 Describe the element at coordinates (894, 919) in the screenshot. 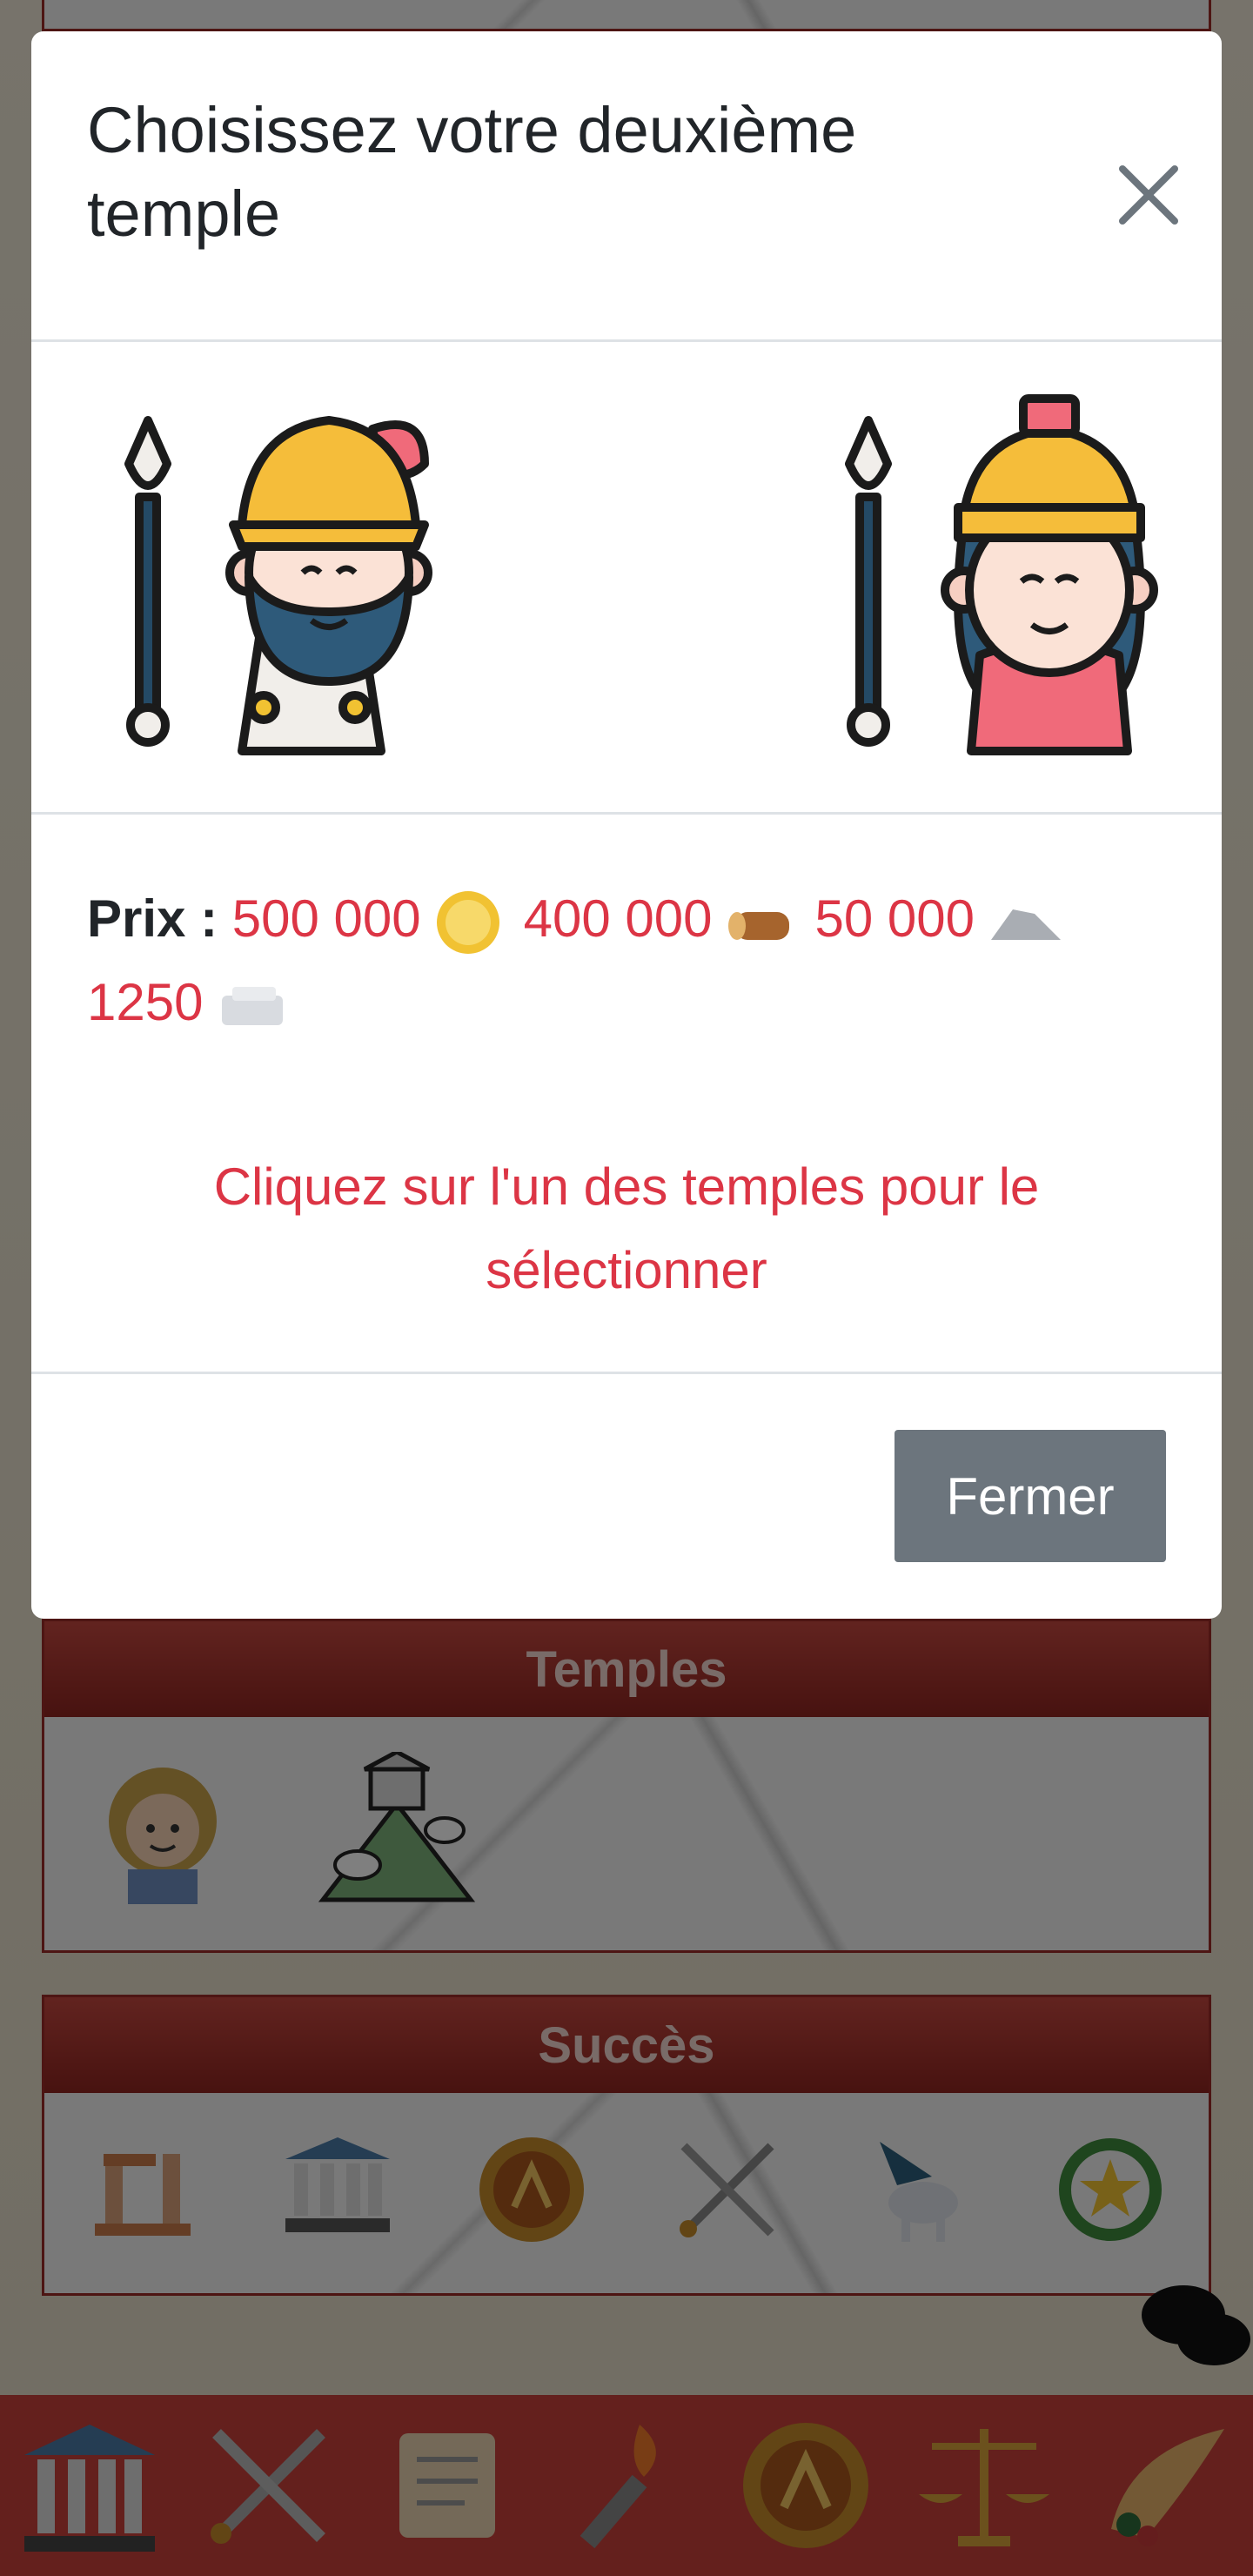

I see `price-stone: 50 000` at that location.